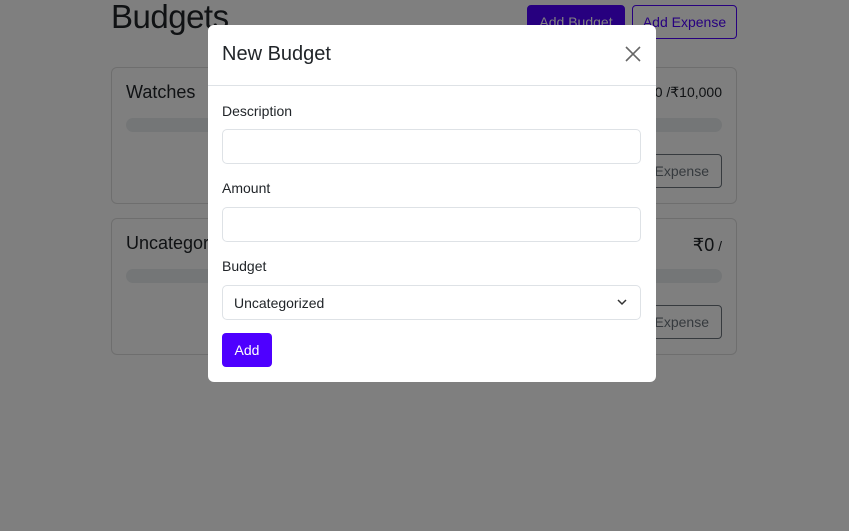  What do you see at coordinates (246, 188) in the screenshot?
I see `amount-label: Amount` at bounding box center [246, 188].